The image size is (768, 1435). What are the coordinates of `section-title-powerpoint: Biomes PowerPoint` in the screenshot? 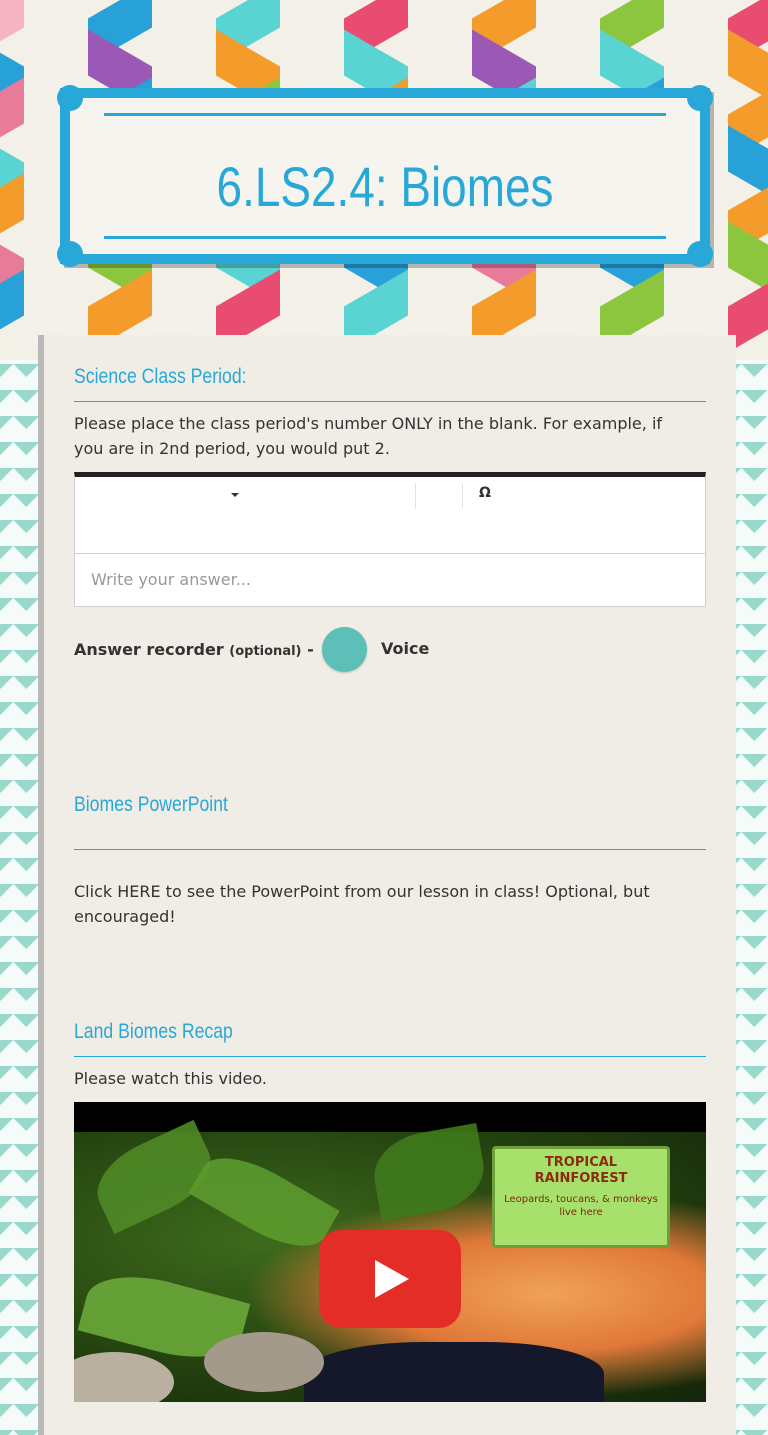 It's located at (151, 804).